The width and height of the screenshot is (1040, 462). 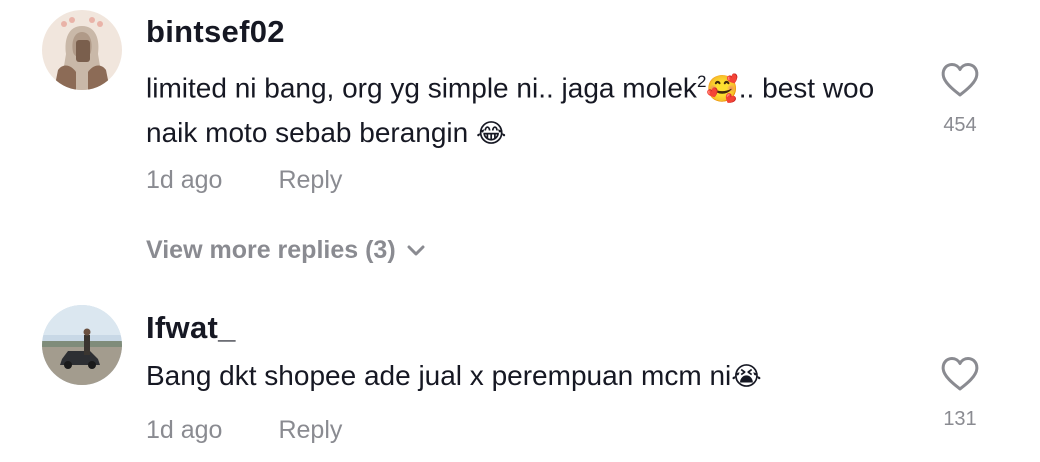 What do you see at coordinates (701, 81) in the screenshot?
I see `superscript: 2` at bounding box center [701, 81].